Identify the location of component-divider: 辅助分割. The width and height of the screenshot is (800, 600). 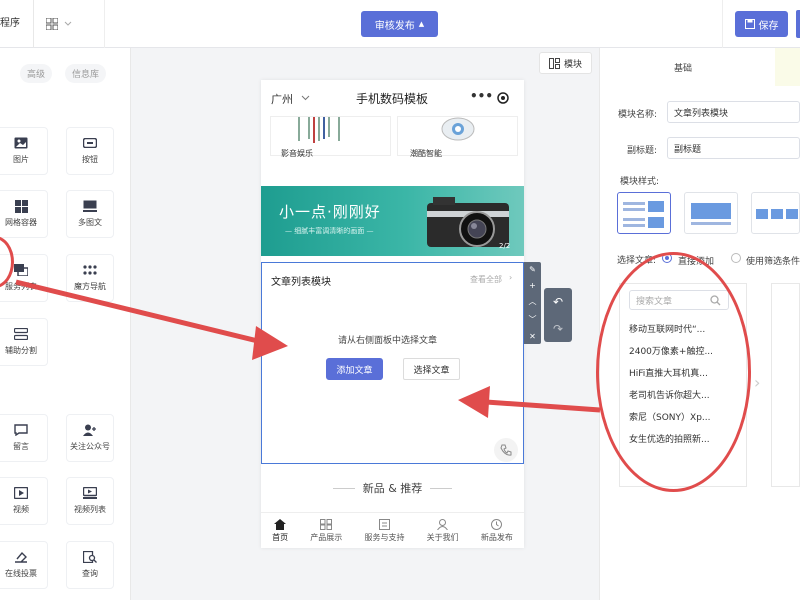
(24, 342).